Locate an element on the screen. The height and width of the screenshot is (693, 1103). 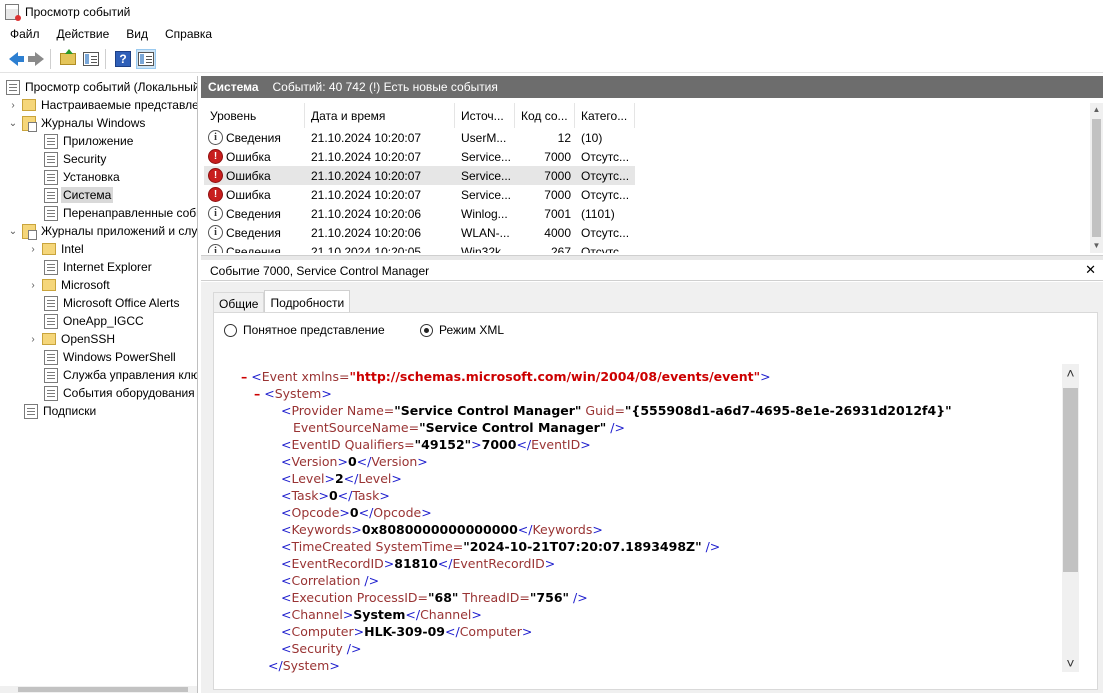
scroll-down-icon: ▼ is located at coordinates (1096, 246).